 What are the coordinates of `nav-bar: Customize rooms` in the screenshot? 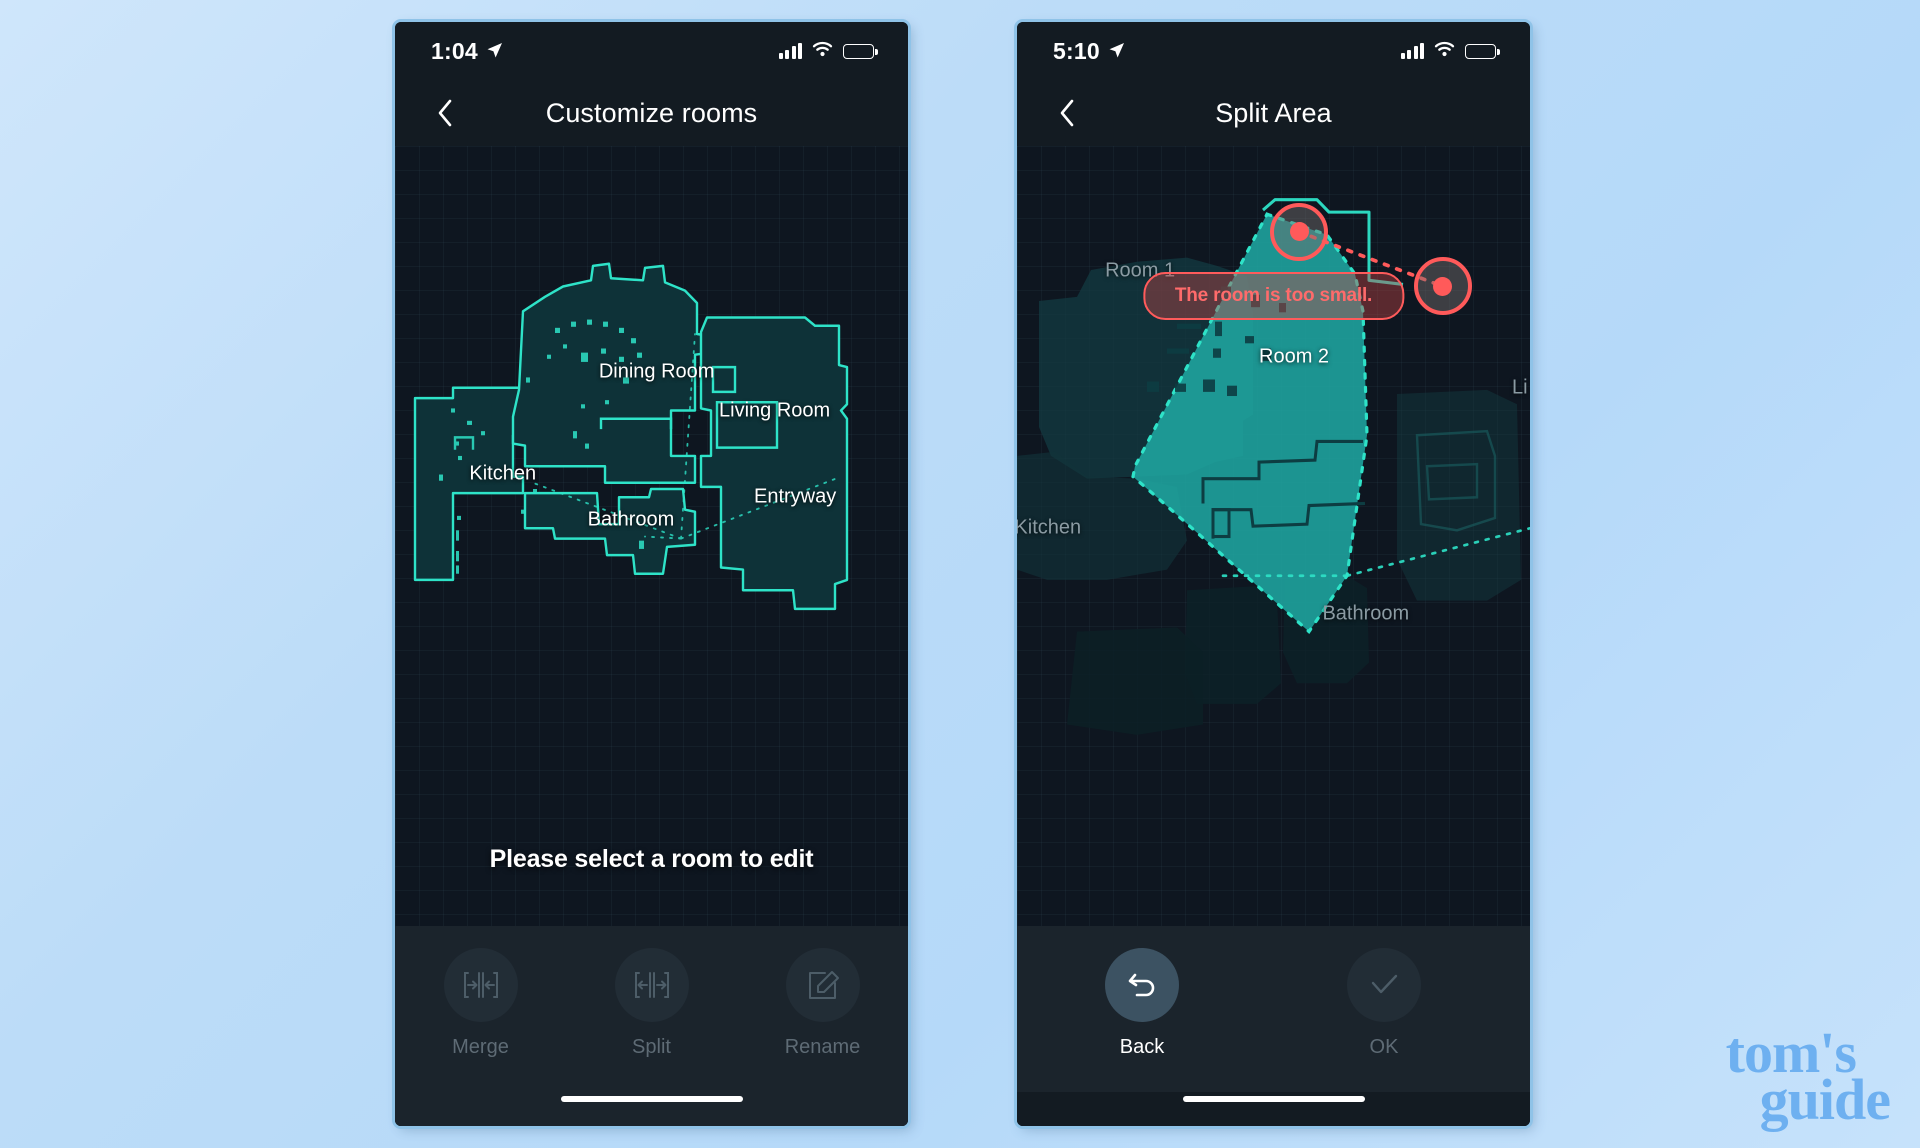 It's located at (651, 113).